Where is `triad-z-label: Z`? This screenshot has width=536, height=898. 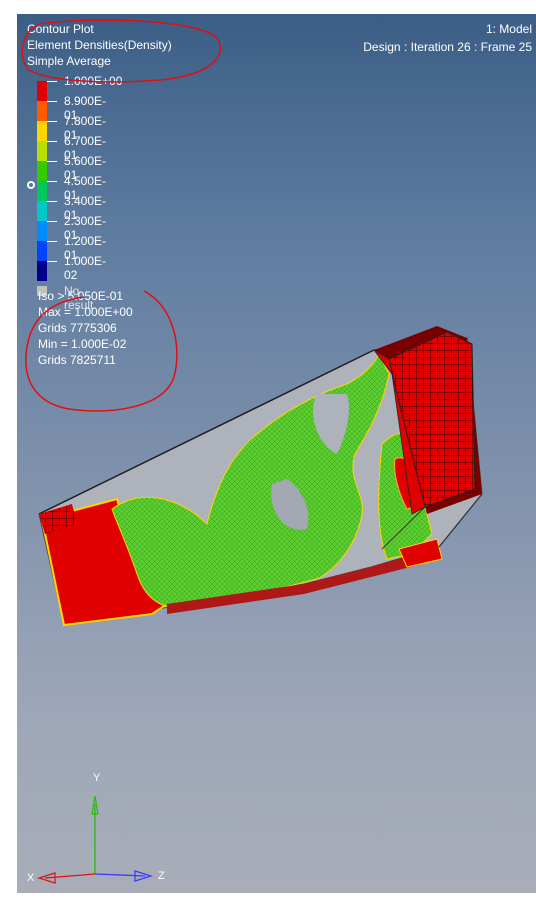 triad-z-label: Z is located at coordinates (161, 876).